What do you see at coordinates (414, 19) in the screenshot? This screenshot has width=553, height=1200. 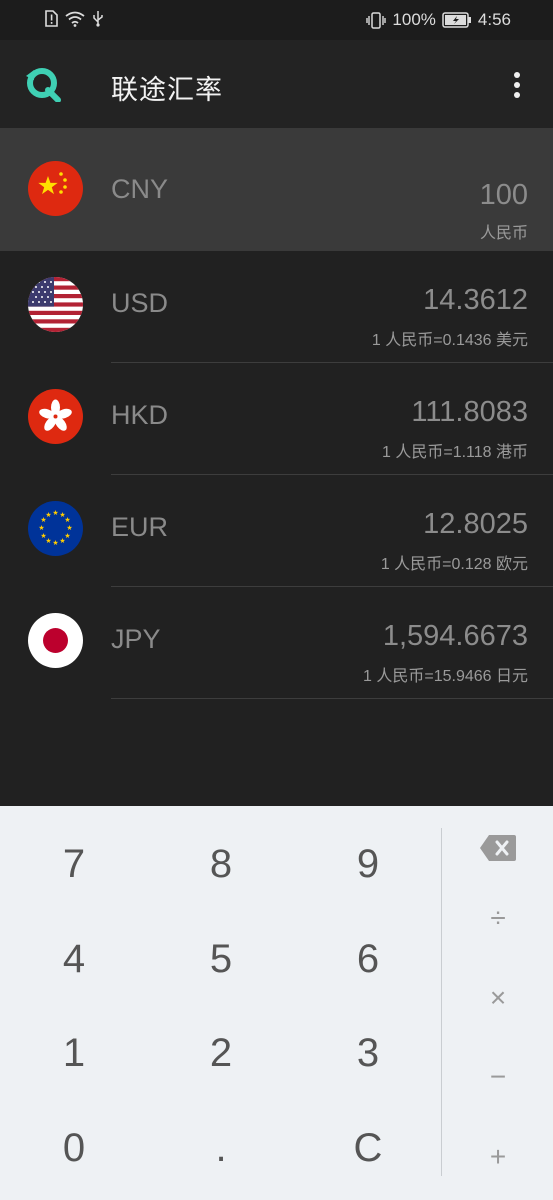 I see `battery-percent: 100%` at bounding box center [414, 19].